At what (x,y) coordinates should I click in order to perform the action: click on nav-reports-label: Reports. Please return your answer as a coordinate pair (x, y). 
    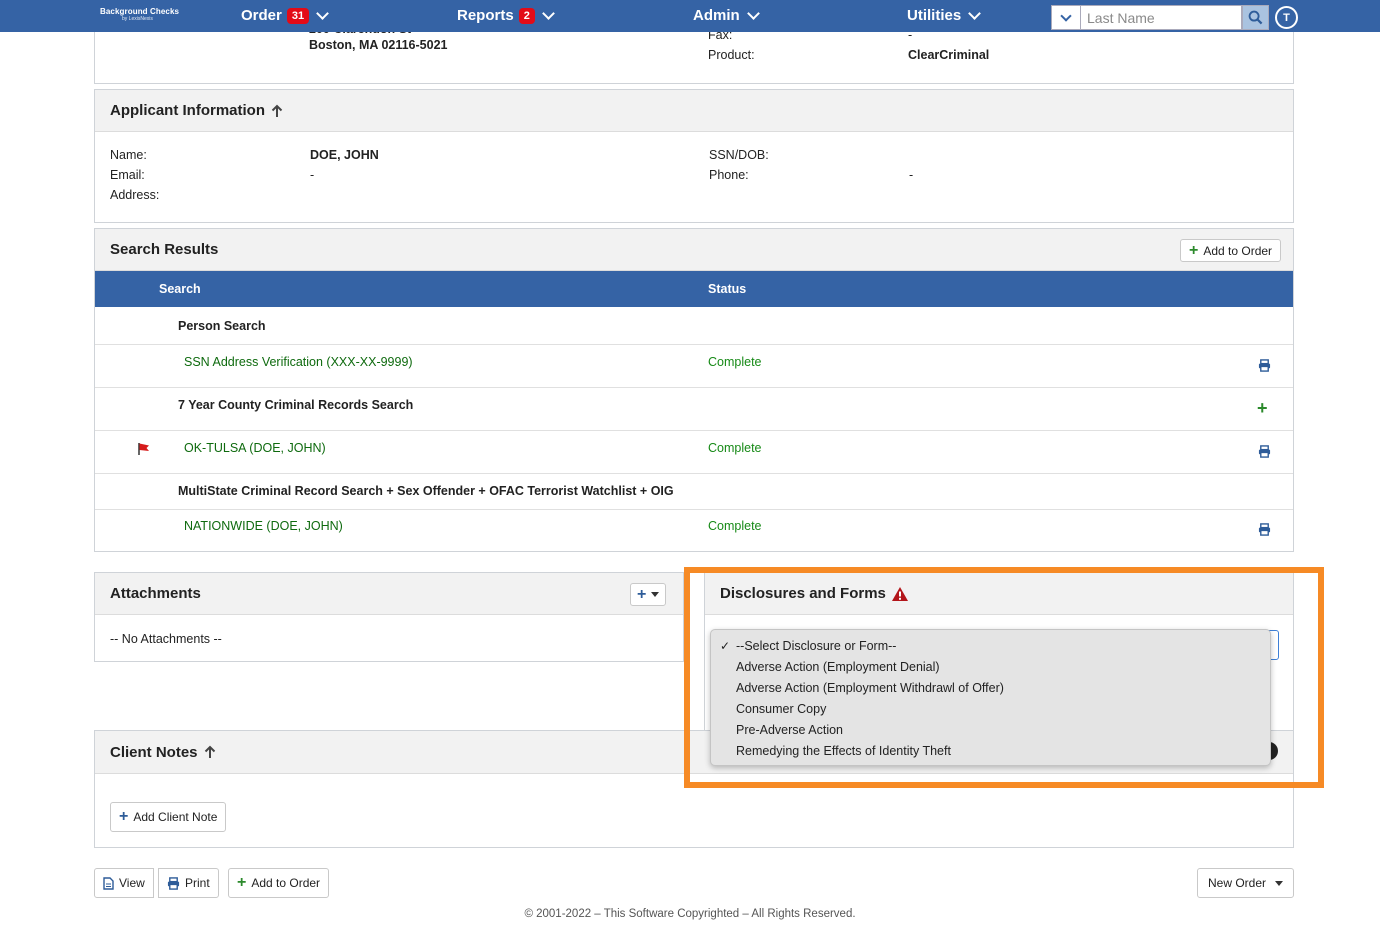
    Looking at the image, I should click on (485, 15).